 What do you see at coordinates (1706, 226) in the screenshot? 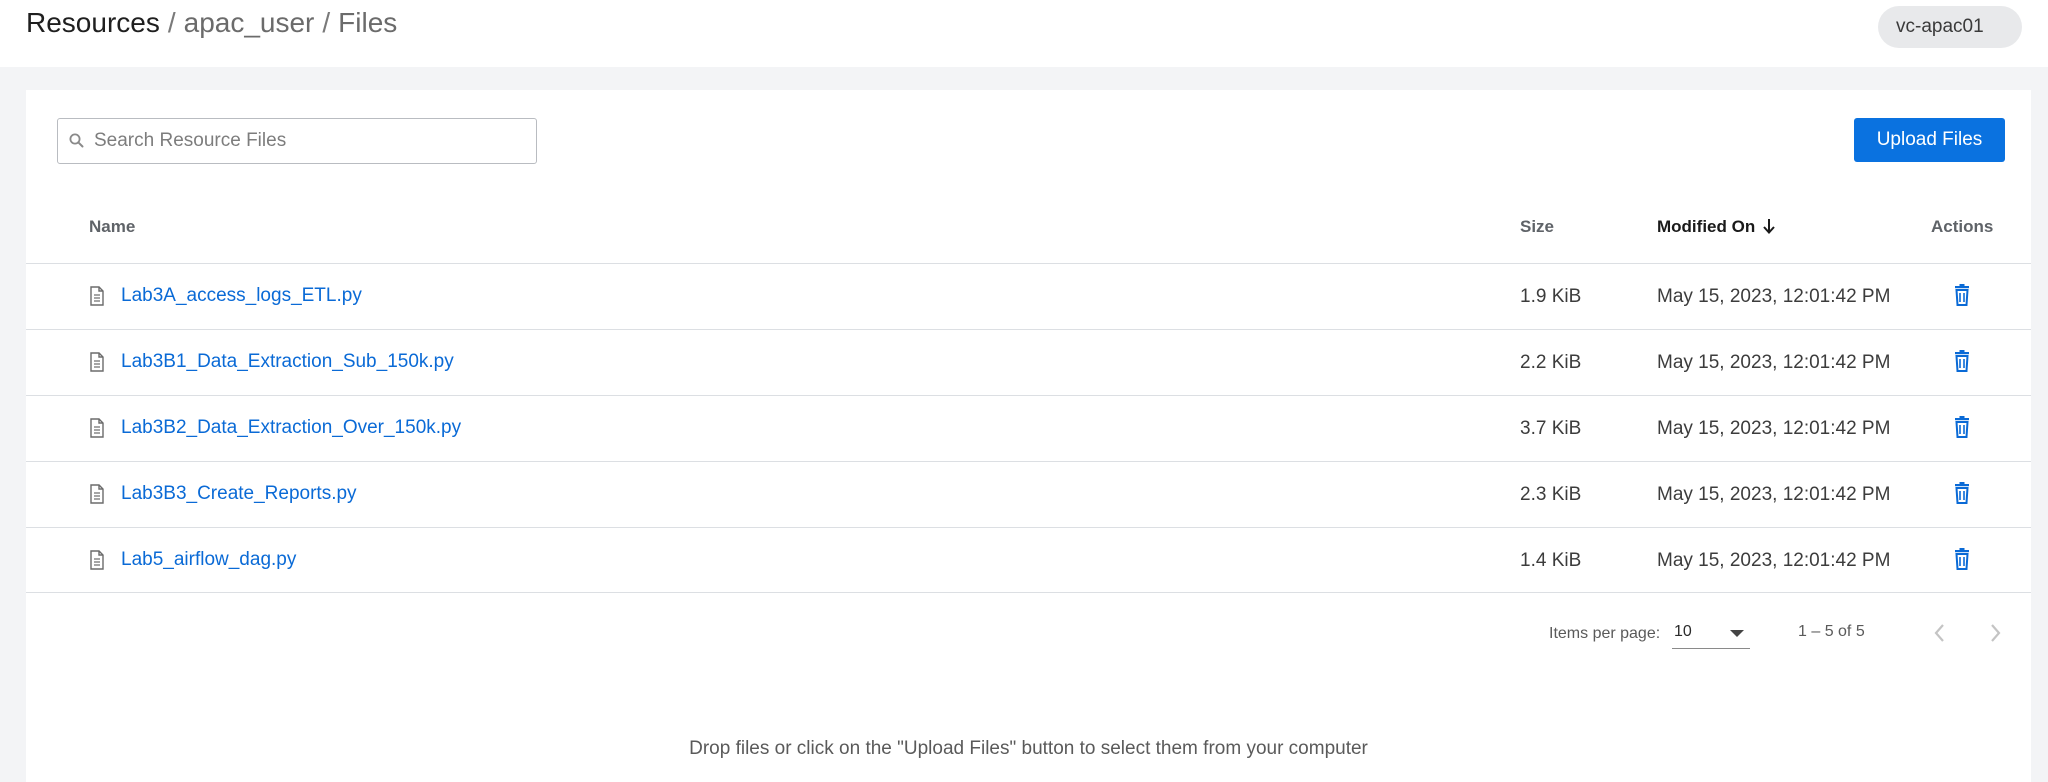
I see `column-header-modified-label: Modified On` at bounding box center [1706, 226].